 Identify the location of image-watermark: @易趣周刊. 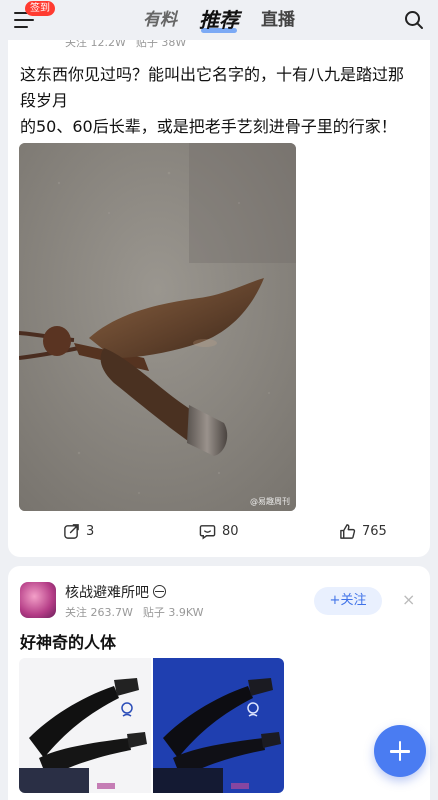
(270, 501).